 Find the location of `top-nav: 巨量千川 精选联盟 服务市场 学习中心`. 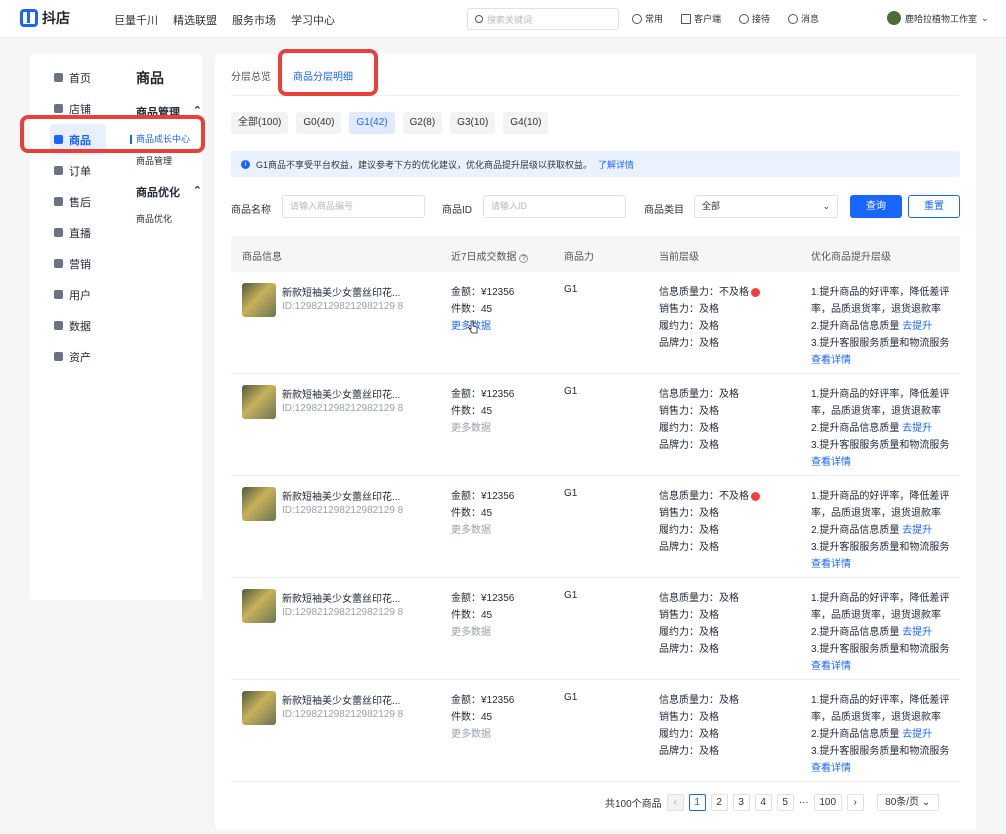

top-nav: 巨量千川 精选联盟 服务市场 学习中心 is located at coordinates (224, 20).